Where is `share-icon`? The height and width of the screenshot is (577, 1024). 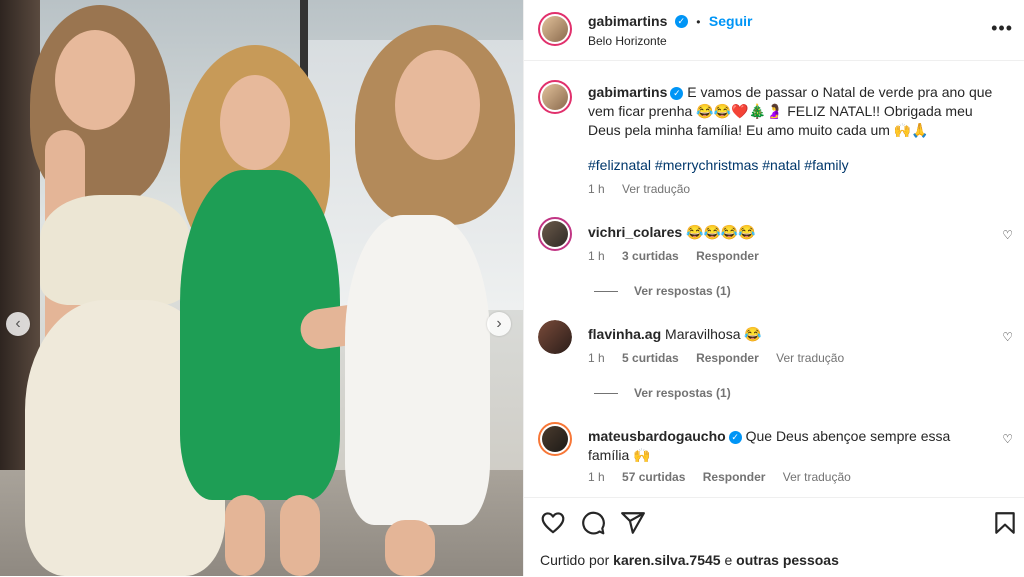 share-icon is located at coordinates (633, 523).